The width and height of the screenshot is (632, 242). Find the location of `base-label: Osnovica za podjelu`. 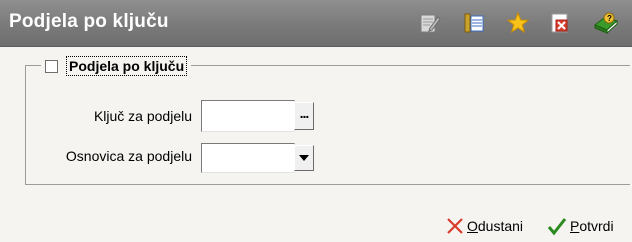

base-label: Osnovica za podjelu is located at coordinates (128, 156).